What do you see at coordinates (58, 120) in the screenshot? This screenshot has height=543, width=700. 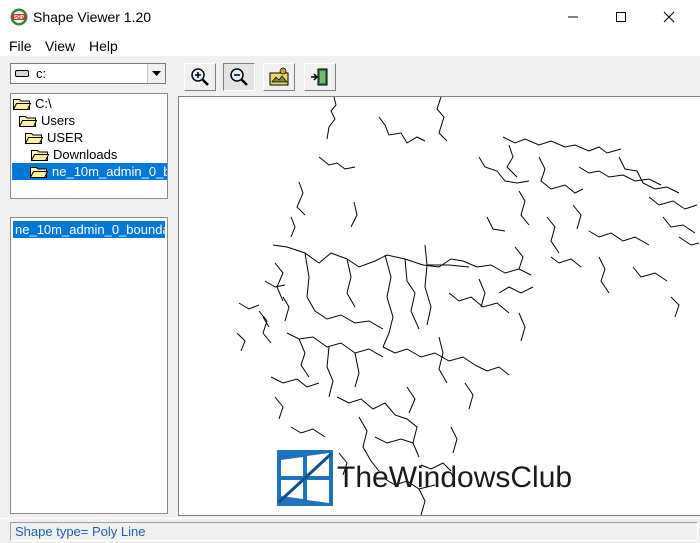 I see `directory-item-label: Users` at bounding box center [58, 120].